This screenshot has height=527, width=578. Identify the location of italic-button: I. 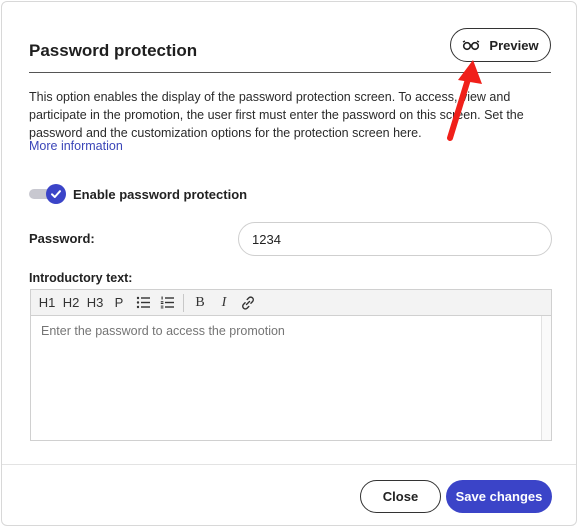
(224, 303).